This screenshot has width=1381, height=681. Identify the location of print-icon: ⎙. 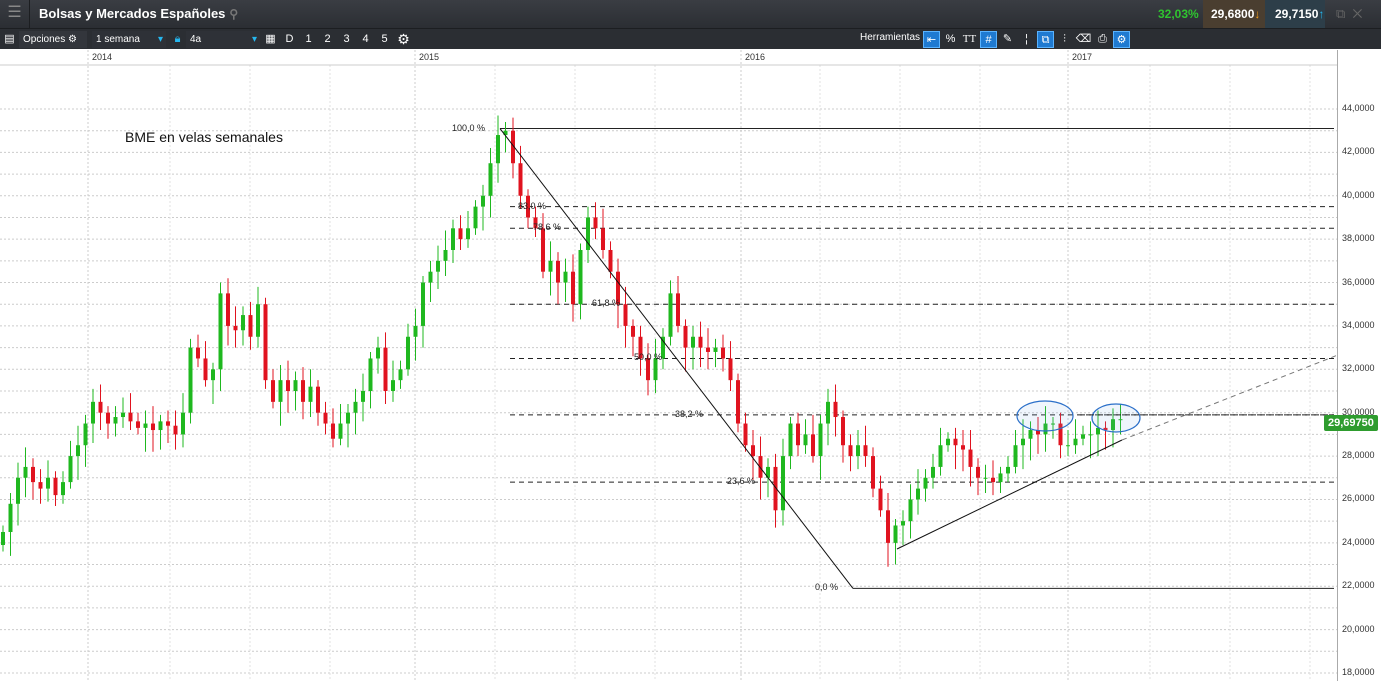
(1102, 39).